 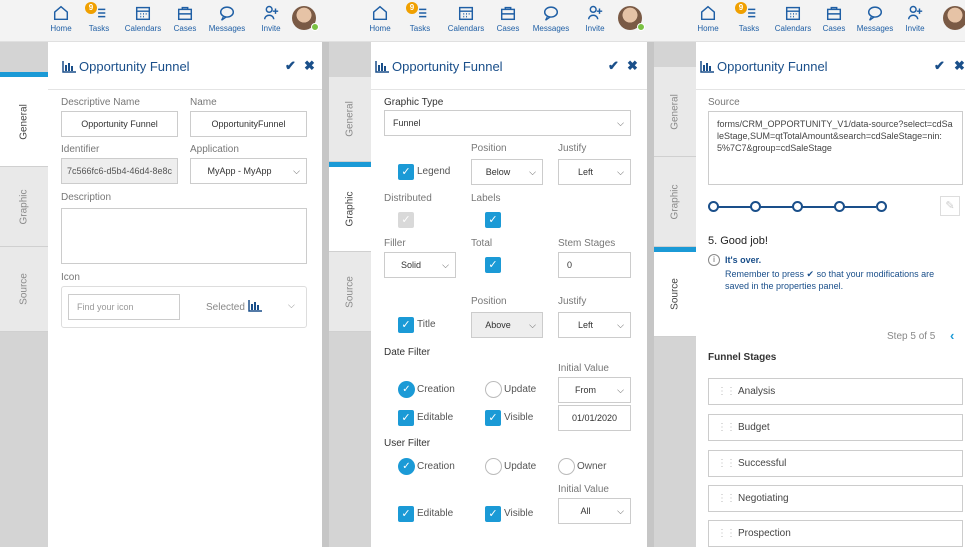 What do you see at coordinates (124, 307) in the screenshot?
I see `icon-search-input: Find your icon` at bounding box center [124, 307].